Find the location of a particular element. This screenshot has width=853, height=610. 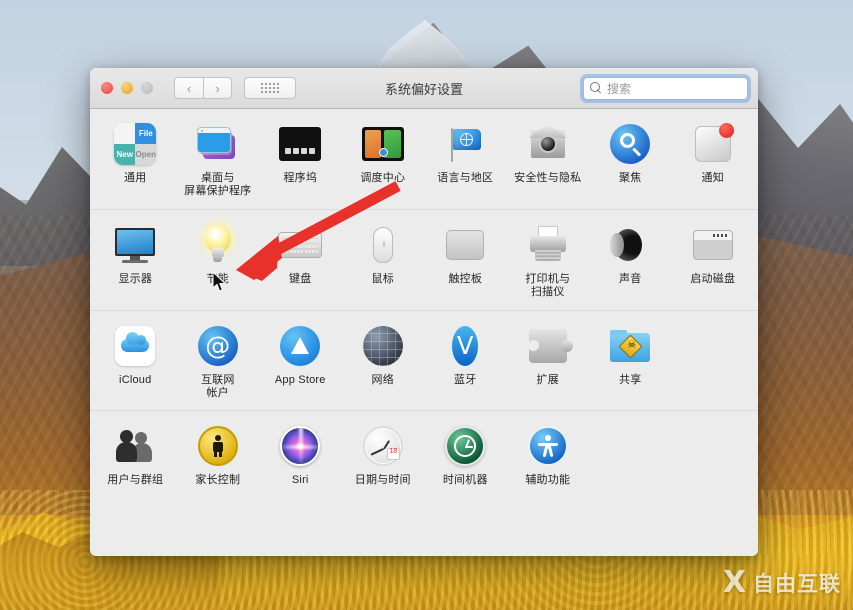

pane-mouse: 鼠标 is located at coordinates (383, 261).